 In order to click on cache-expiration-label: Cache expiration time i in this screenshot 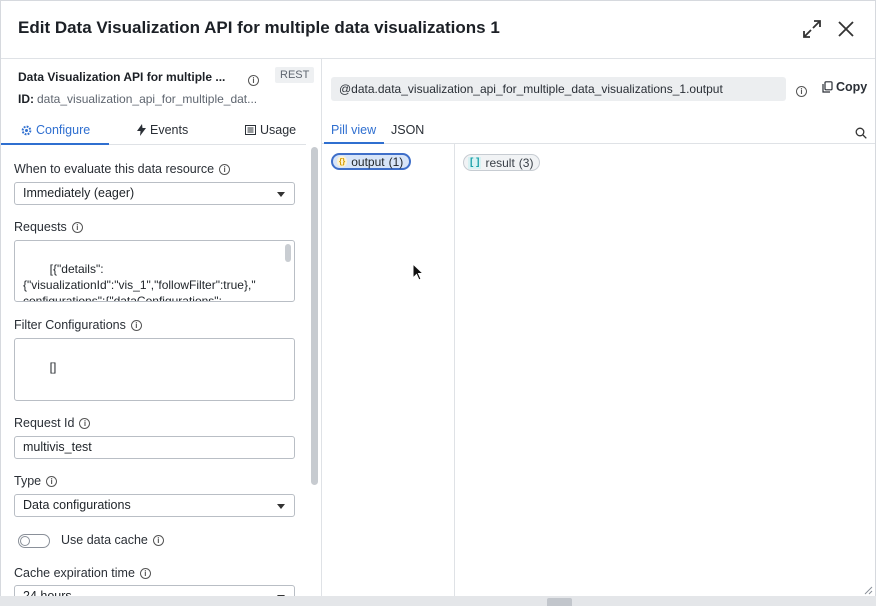, I will do `click(82, 573)`.